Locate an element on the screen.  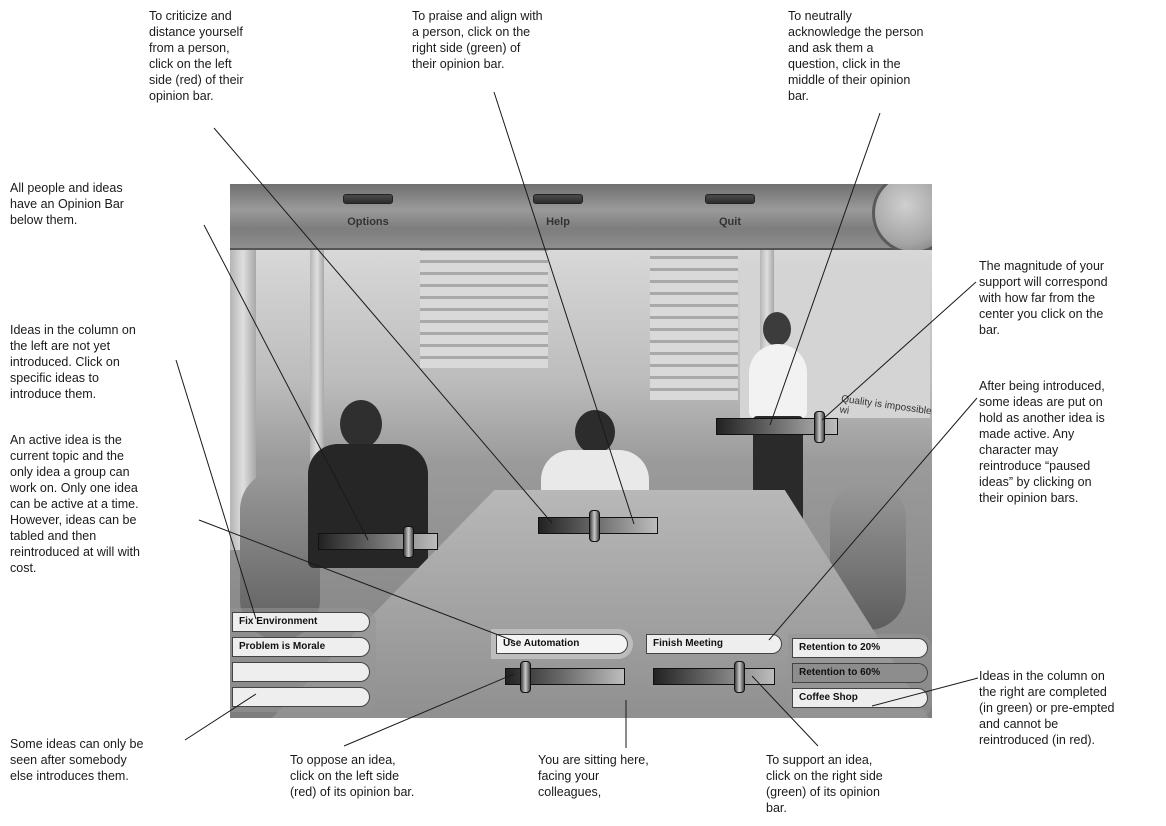
quit-label: Quit is located at coordinates (730, 222).